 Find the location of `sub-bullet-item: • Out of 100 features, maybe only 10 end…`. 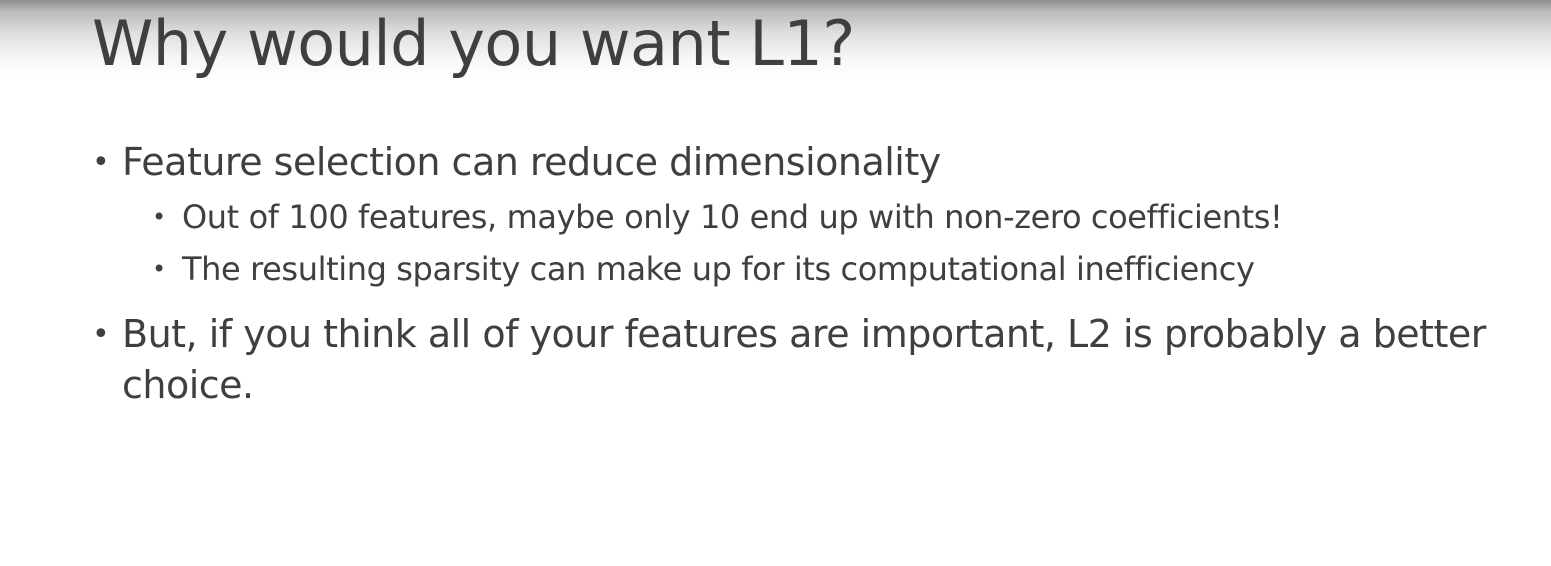

sub-bullet-item: • Out of 100 features, maybe only 10 end… is located at coordinates (842, 217).